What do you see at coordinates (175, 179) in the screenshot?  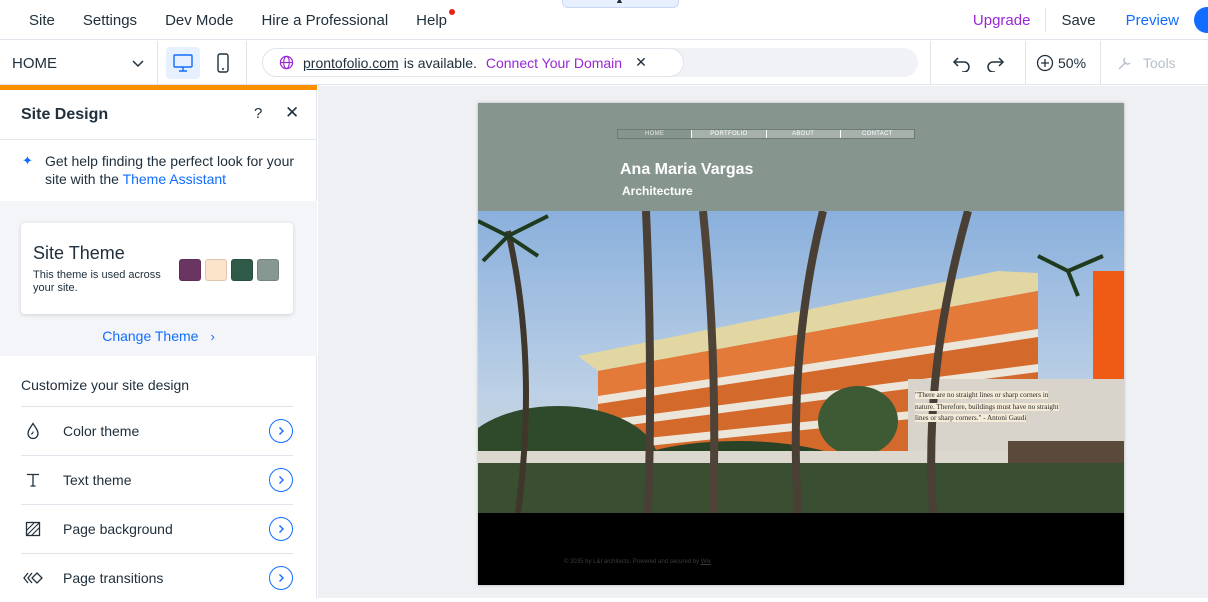 I see `theme-assistant-link: Theme Assistant` at bounding box center [175, 179].